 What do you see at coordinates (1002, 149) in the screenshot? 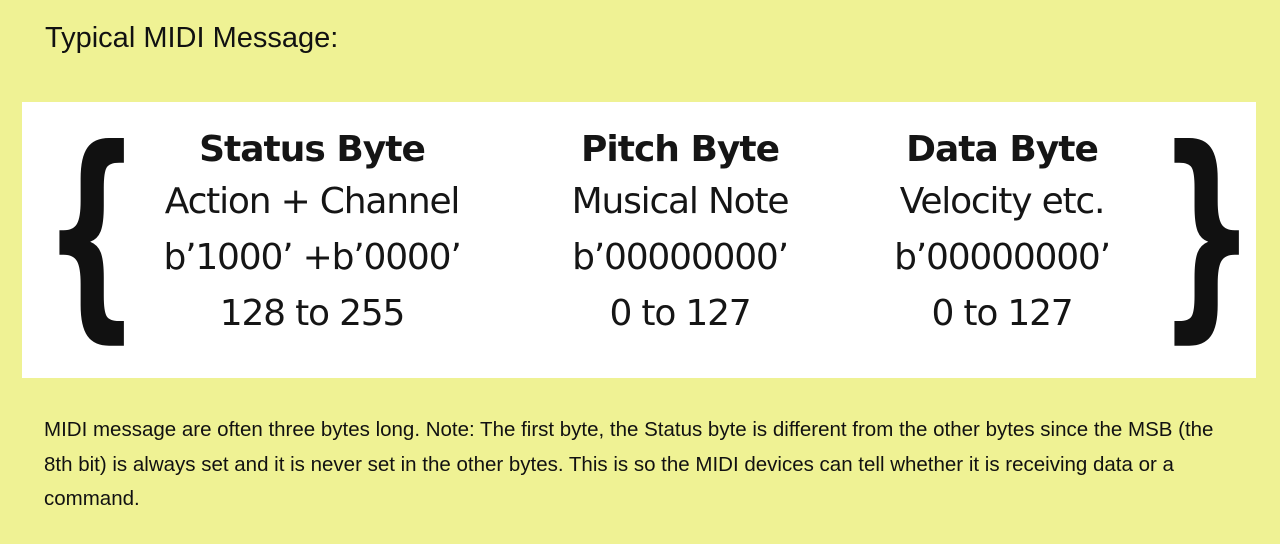
I see `data-byte-title: Data Byte` at bounding box center [1002, 149].